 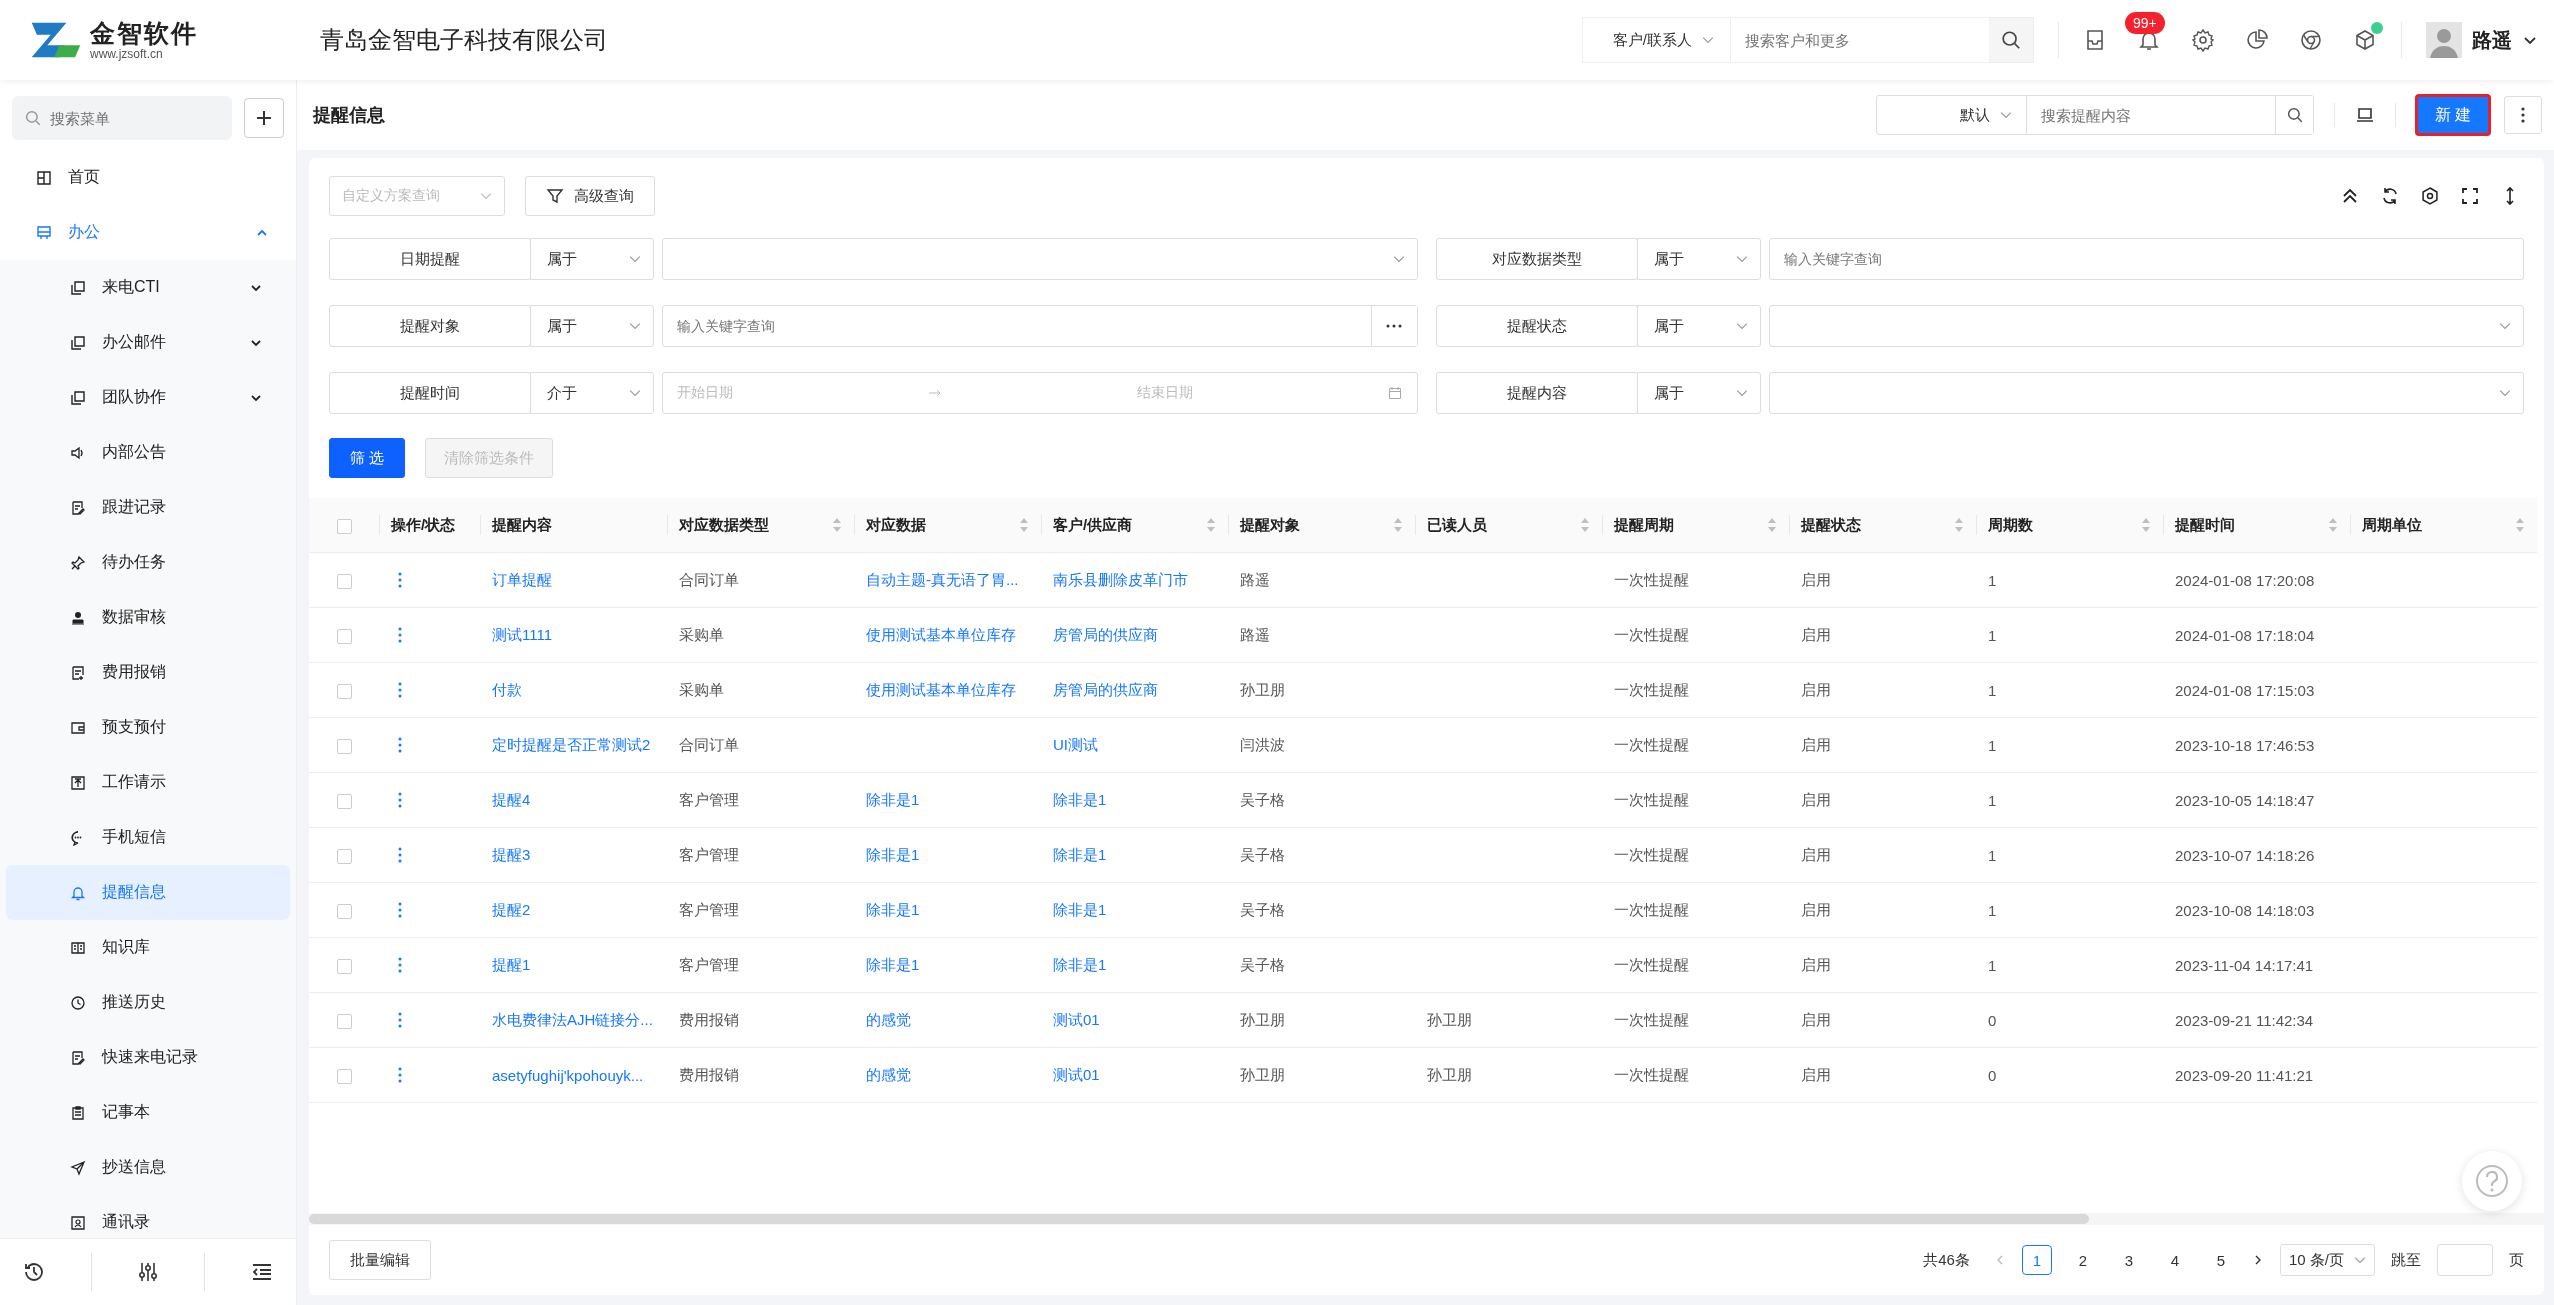 I want to click on menu-item: 团队协作, so click(x=148, y=397).